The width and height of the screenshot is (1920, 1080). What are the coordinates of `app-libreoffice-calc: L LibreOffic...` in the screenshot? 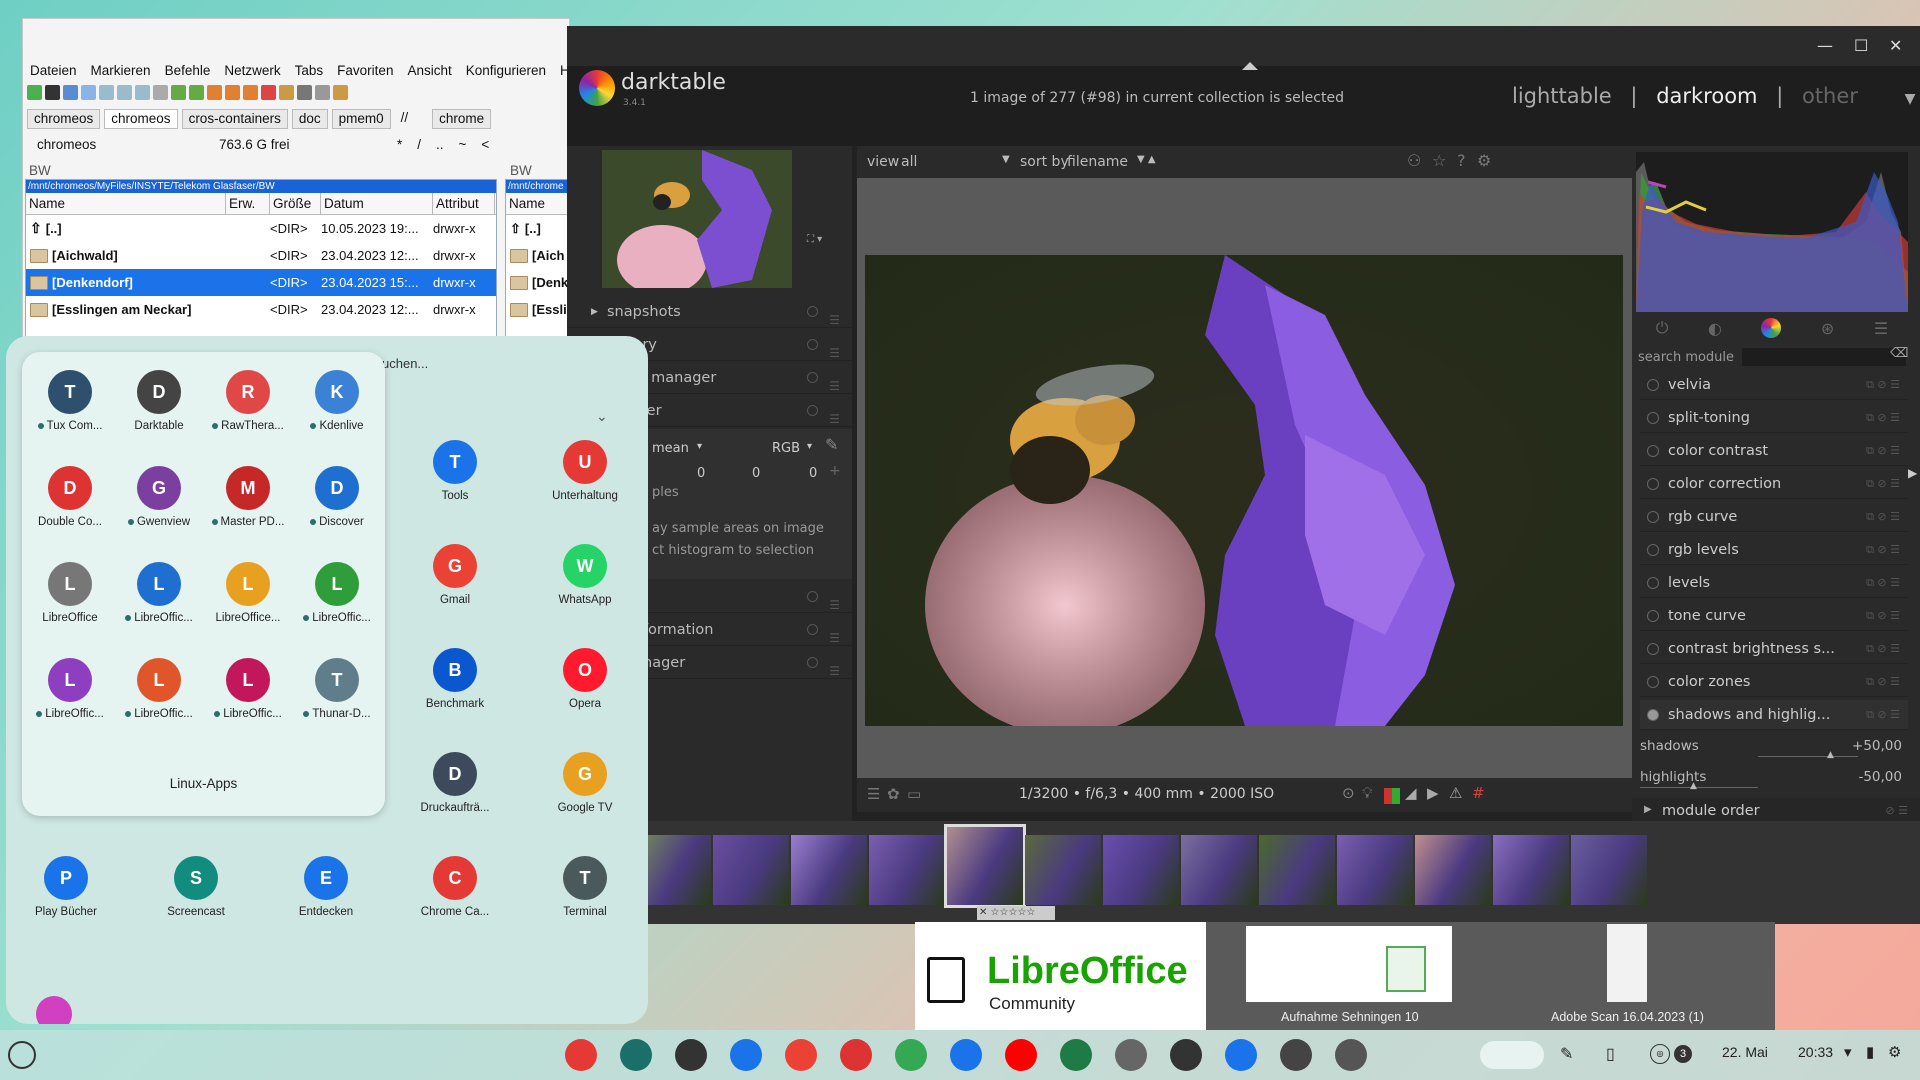 It's located at (337, 593).